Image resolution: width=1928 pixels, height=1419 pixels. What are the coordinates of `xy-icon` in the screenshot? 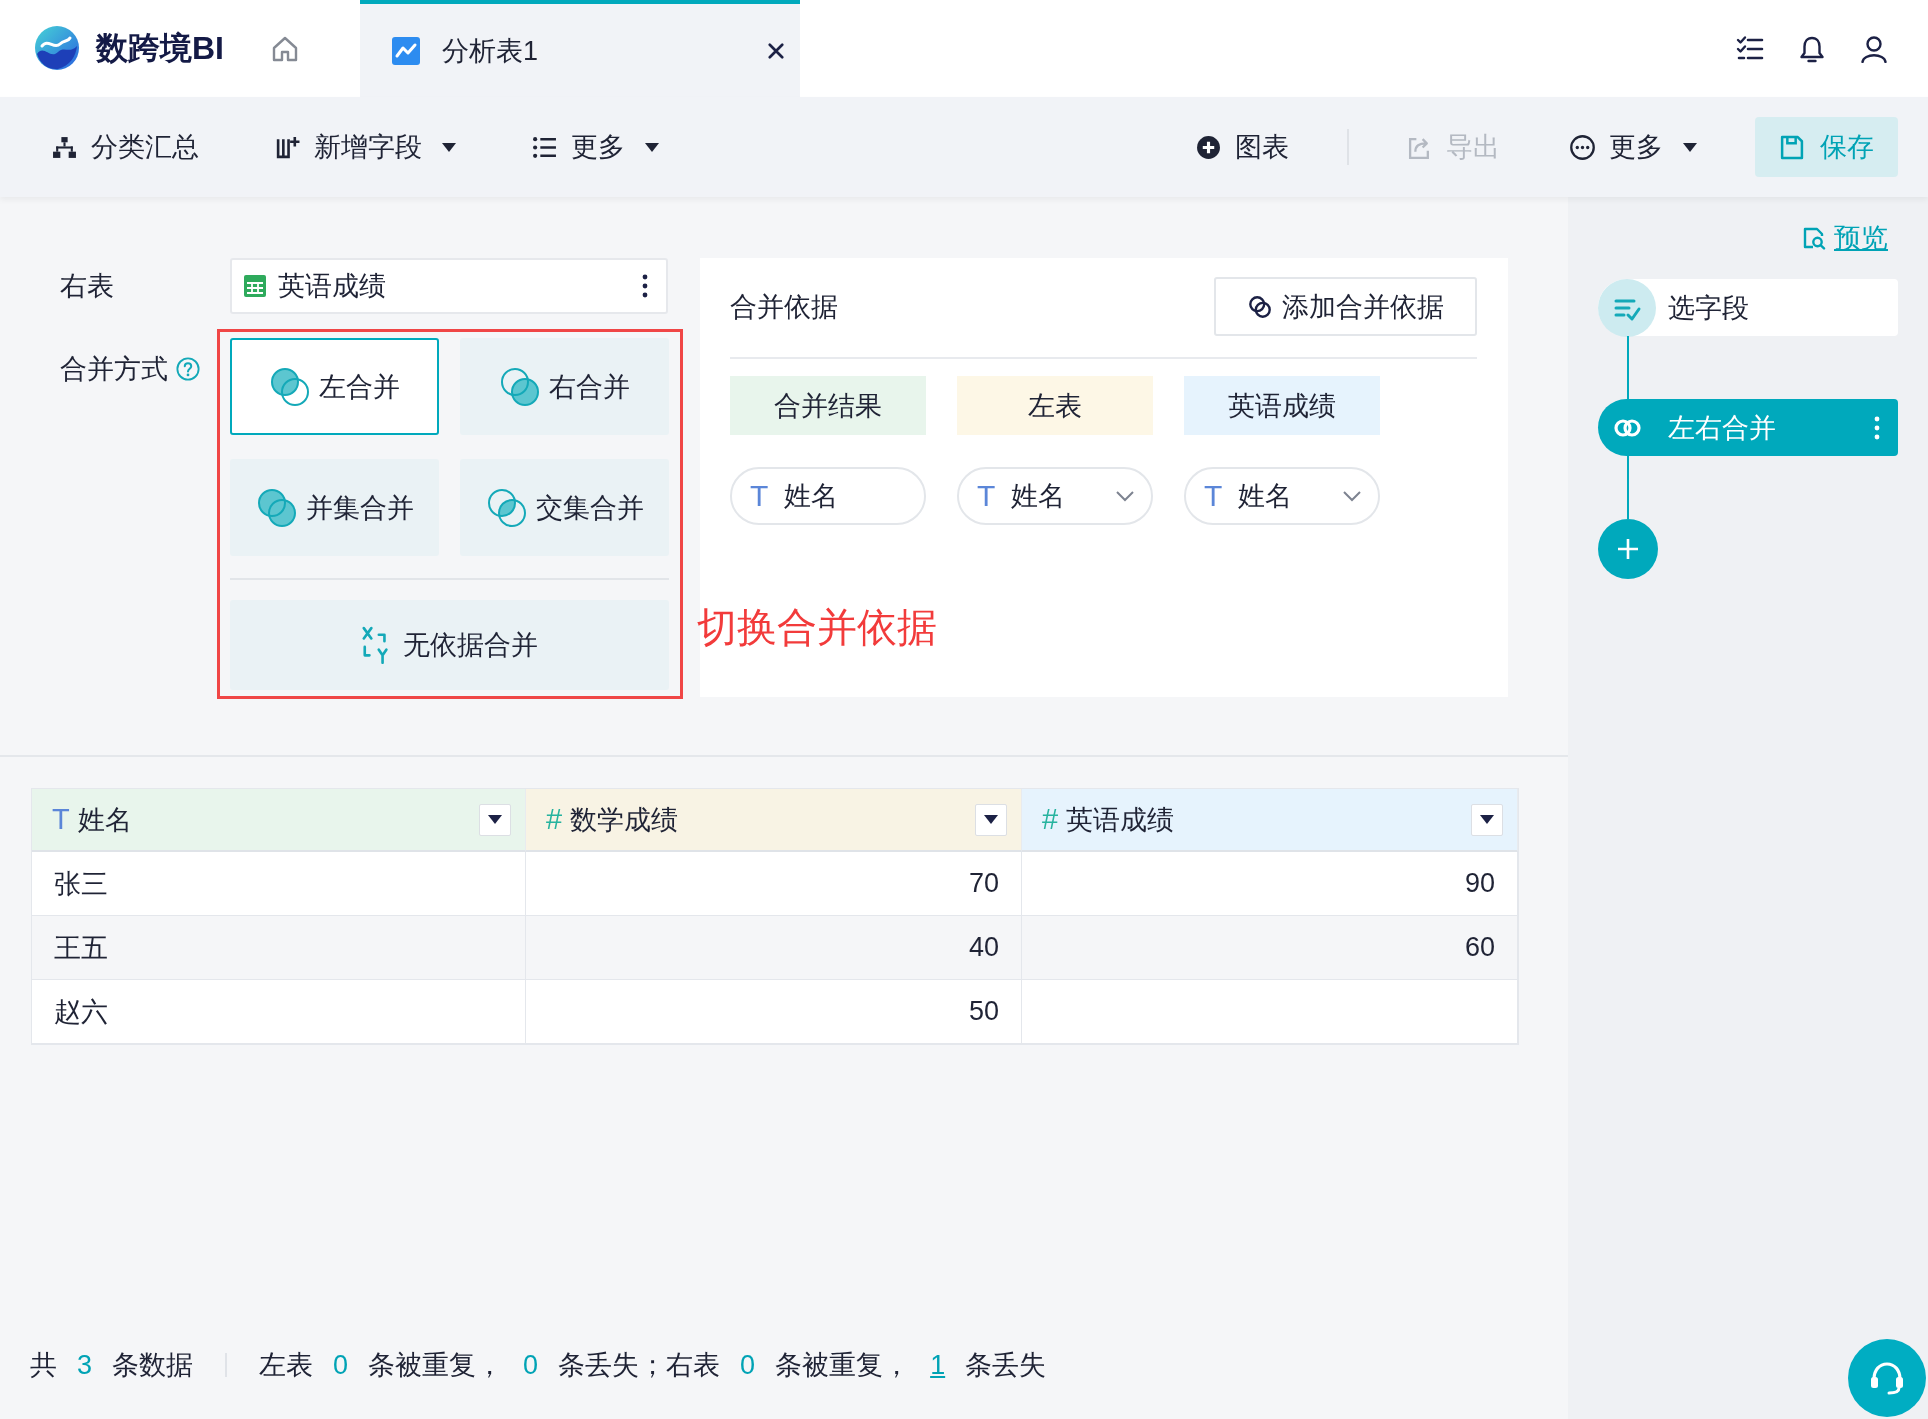 It's located at (376, 645).